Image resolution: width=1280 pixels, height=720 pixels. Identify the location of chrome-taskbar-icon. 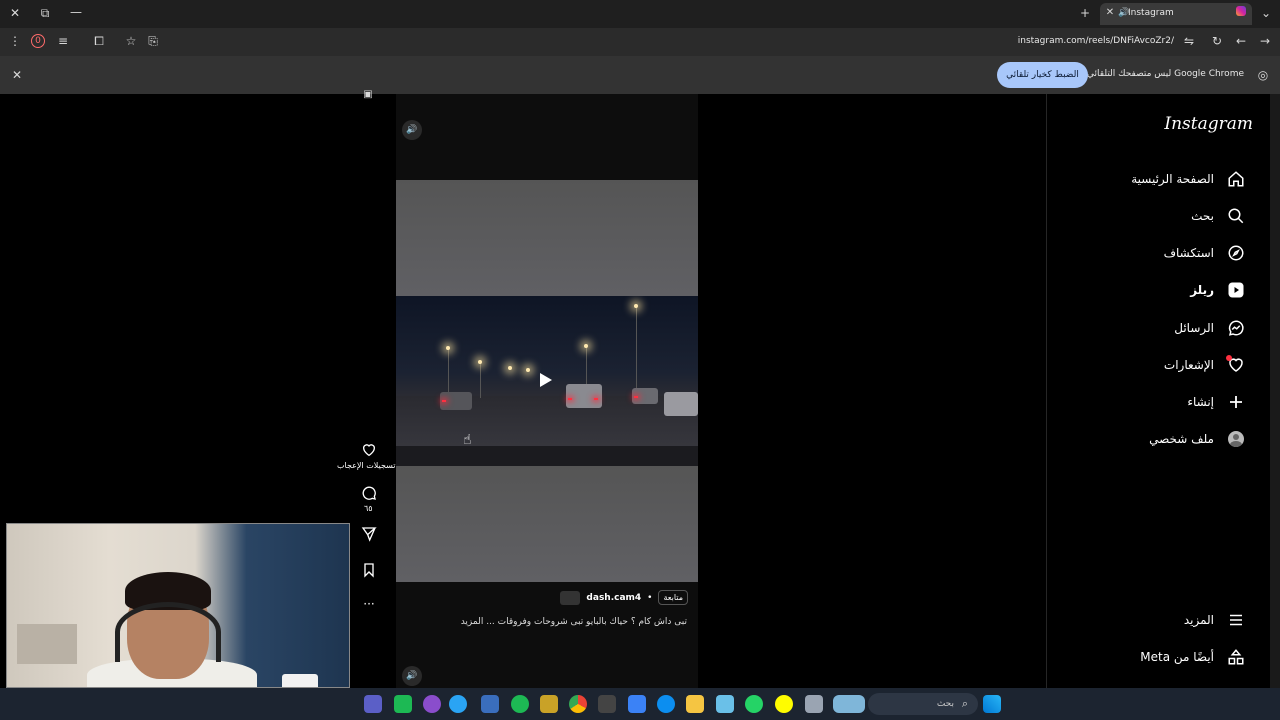
(578, 704).